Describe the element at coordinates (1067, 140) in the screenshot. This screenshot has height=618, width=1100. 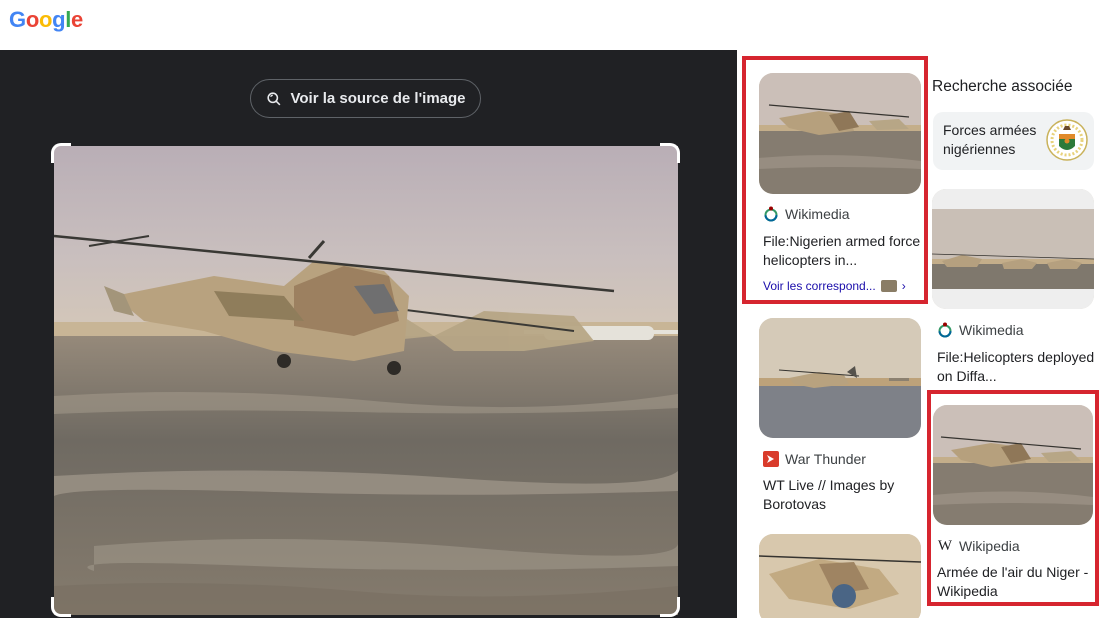
I see `armed-forces-emblem-icon` at that location.